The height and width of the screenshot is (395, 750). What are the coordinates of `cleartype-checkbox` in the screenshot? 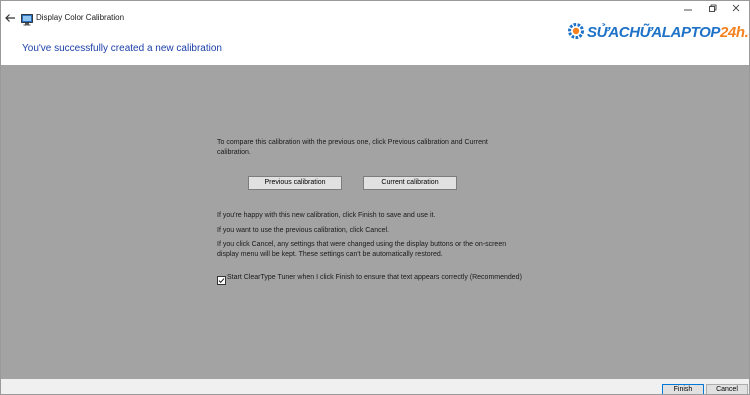 It's located at (221, 280).